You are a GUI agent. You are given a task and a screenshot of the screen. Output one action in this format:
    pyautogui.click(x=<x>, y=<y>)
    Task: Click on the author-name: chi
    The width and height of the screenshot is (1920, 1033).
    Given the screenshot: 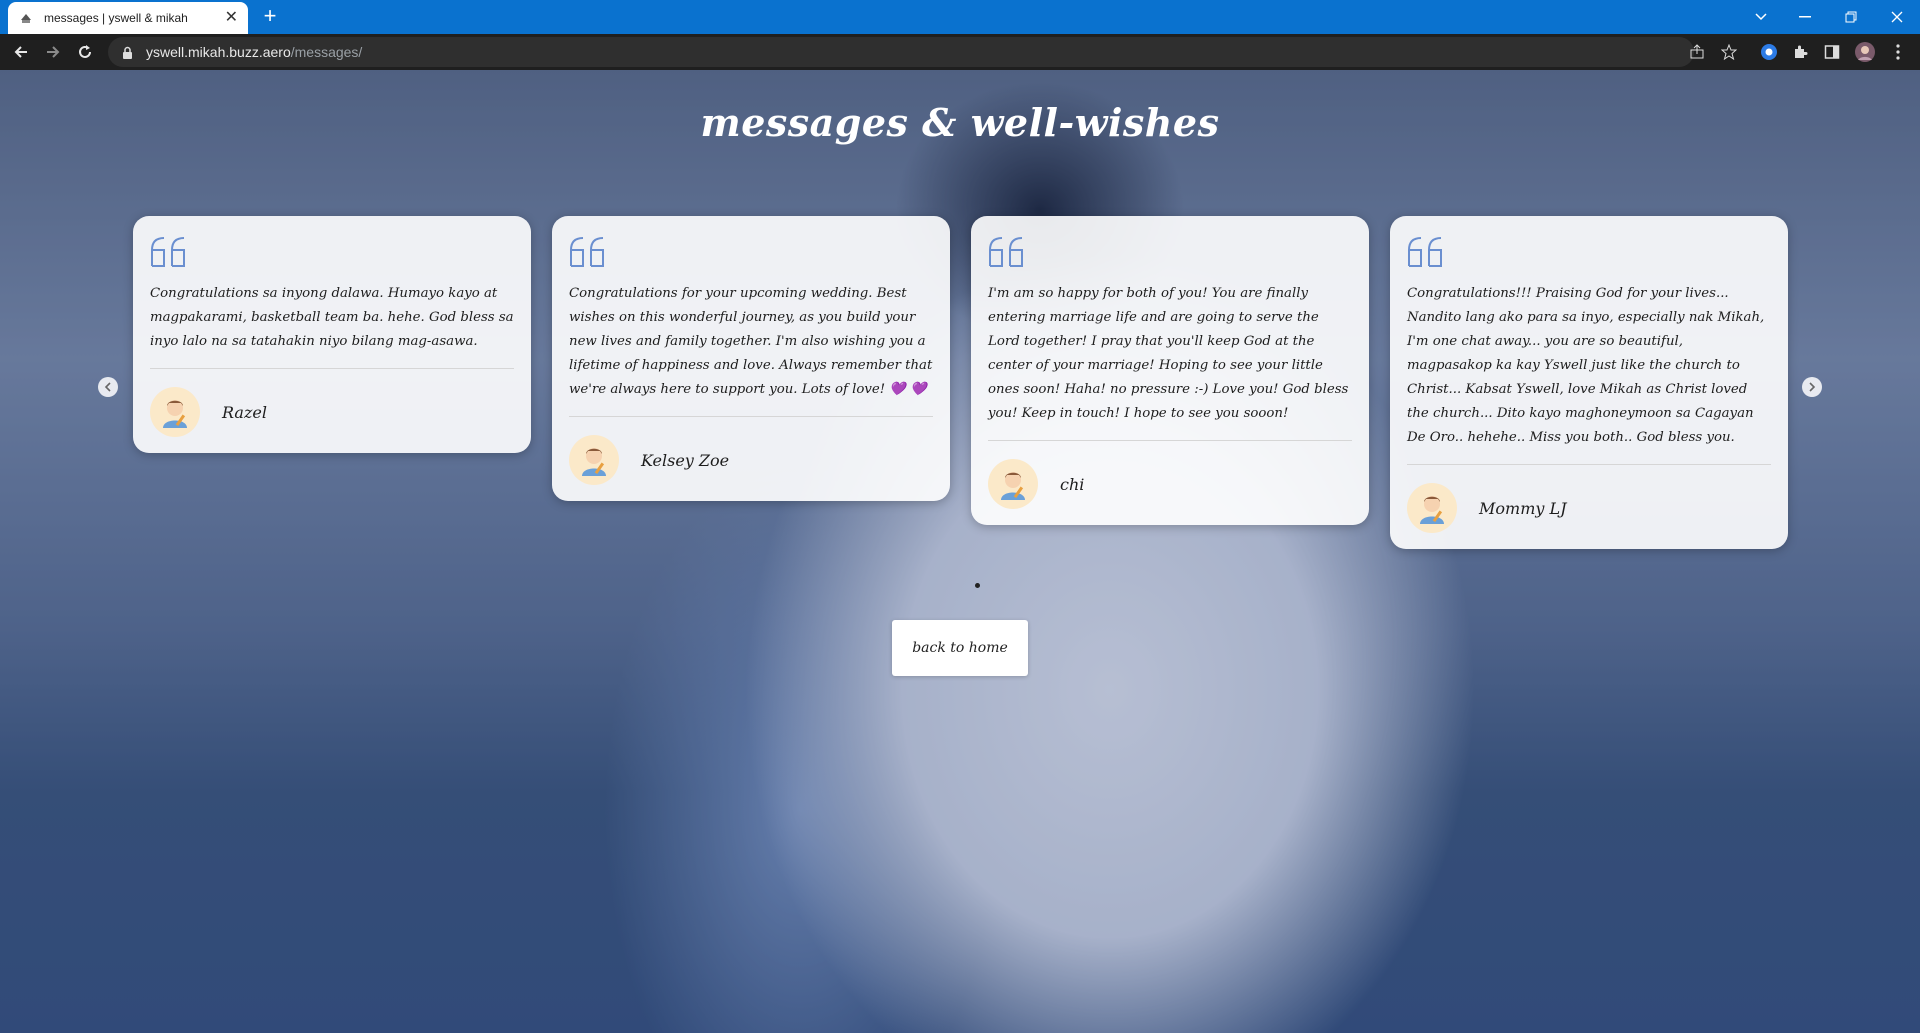 What is the action you would take?
    pyautogui.click(x=1072, y=484)
    